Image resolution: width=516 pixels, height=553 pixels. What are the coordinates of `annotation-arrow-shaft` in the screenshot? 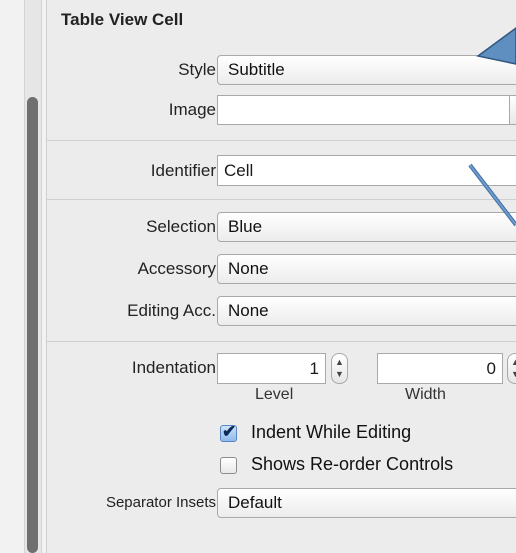 It's located at (492, 195).